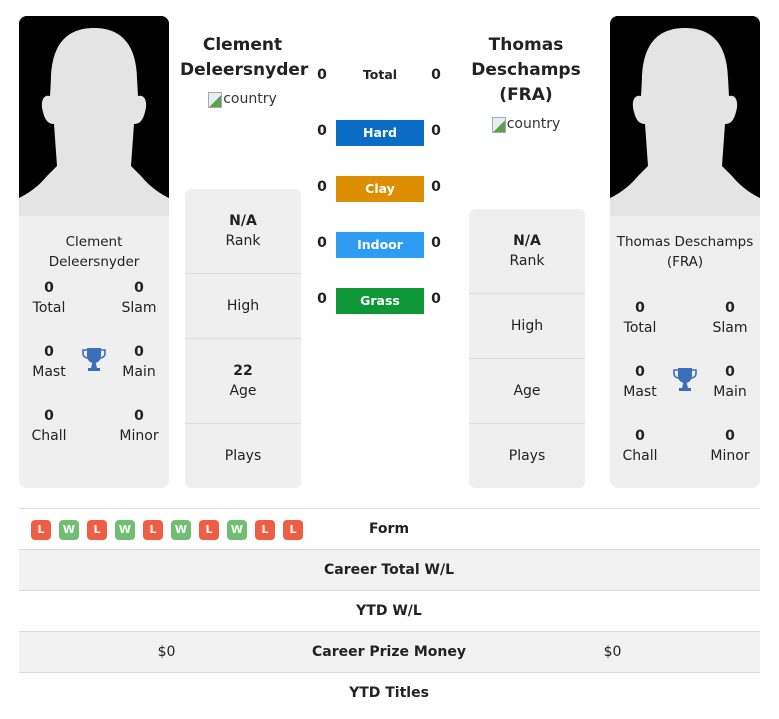  I want to click on surface-grass-badge: Grass, so click(380, 301).